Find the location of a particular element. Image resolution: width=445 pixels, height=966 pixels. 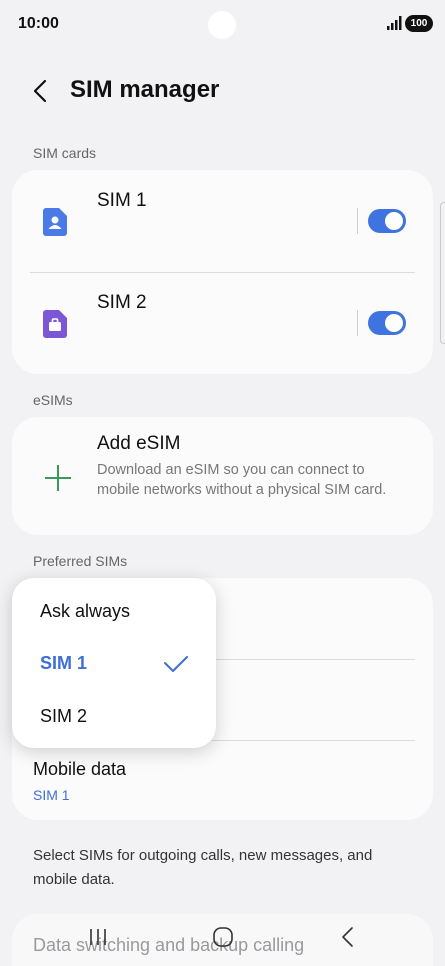

status-time: 10:00 is located at coordinates (38, 23).